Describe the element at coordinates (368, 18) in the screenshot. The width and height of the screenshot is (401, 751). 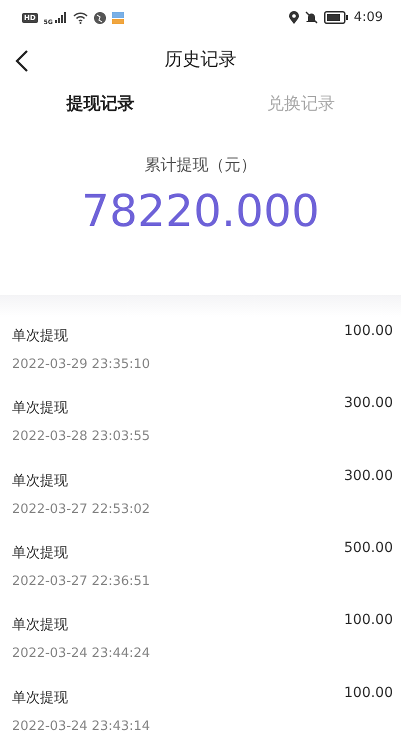
I see `status-time: 4:09` at that location.